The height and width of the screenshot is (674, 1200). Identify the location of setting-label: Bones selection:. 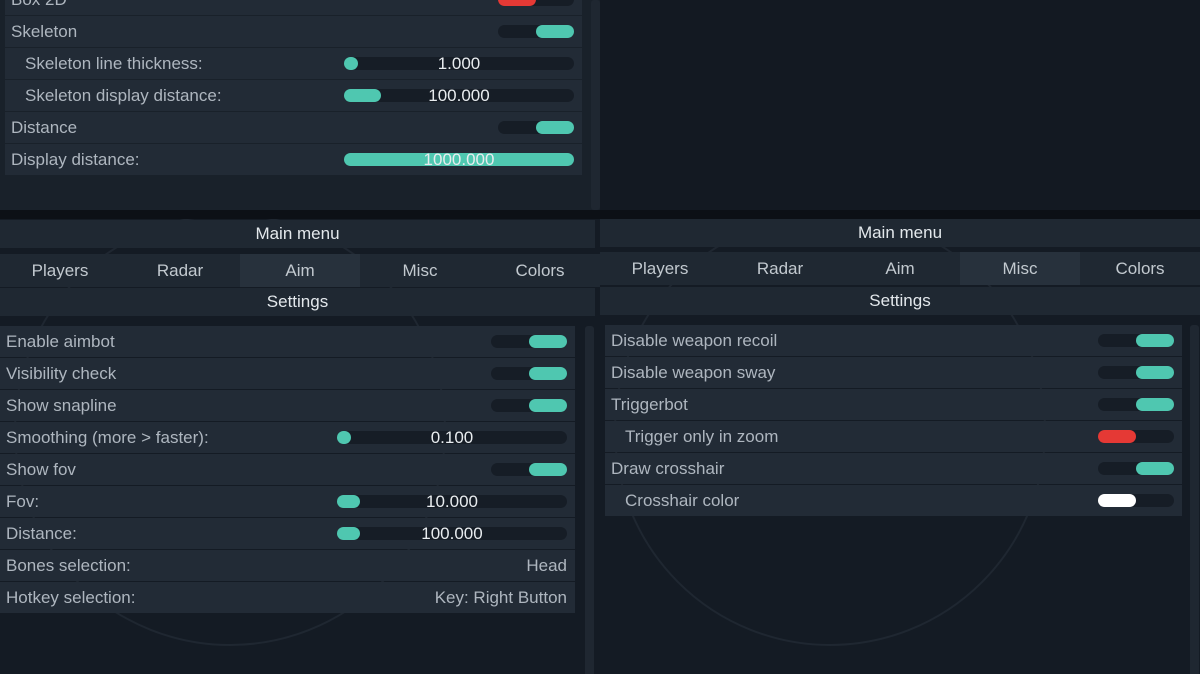
(68, 565).